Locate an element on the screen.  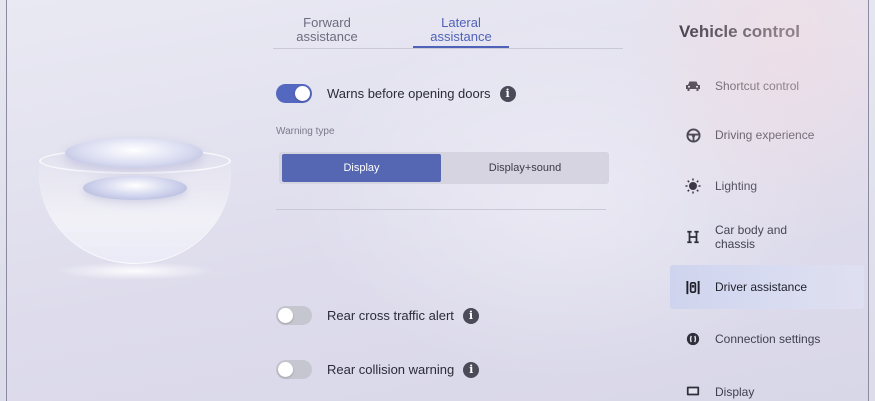
driver-assist-icon is located at coordinates (693, 287).